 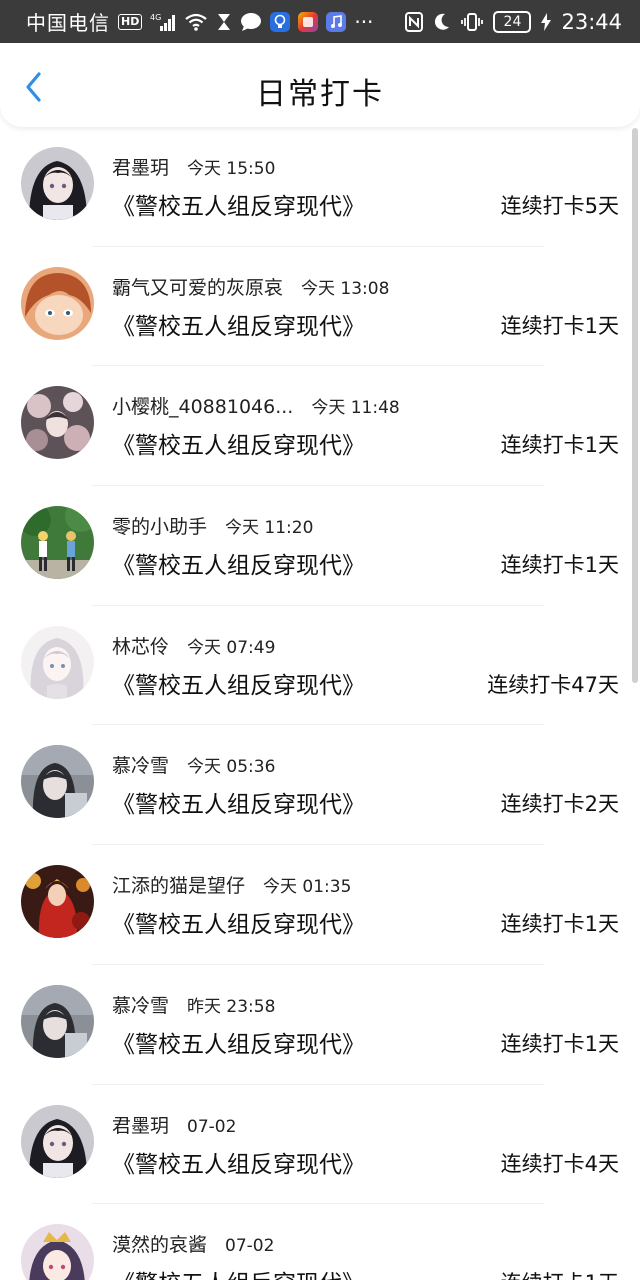 I want to click on checkin-item: 零的小助手 今天 11:20 《警校五人组反穿现代》 连续打卡1天, so click(x=320, y=546).